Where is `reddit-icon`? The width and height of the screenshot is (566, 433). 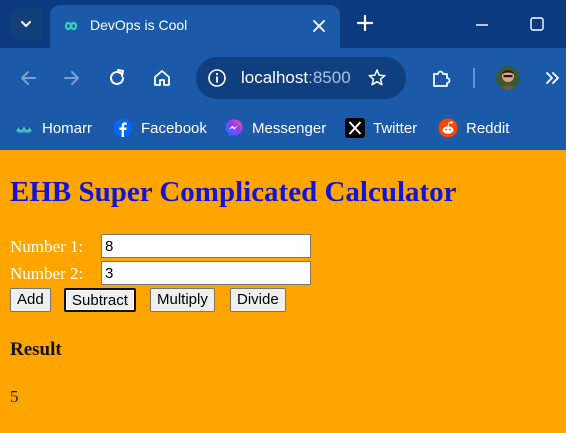
reddit-icon is located at coordinates (448, 128).